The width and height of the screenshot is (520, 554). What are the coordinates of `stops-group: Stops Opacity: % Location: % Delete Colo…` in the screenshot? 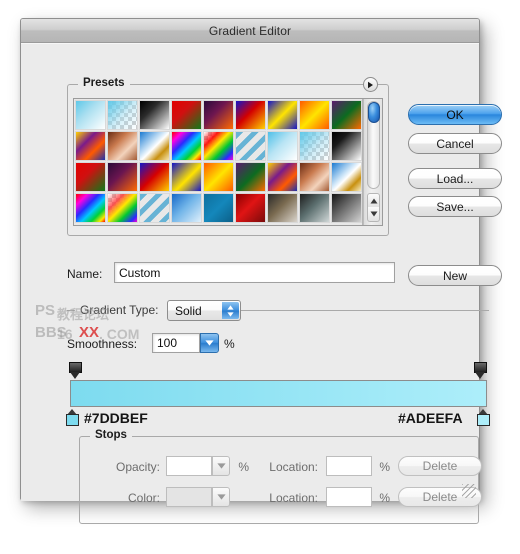 It's located at (280, 476).